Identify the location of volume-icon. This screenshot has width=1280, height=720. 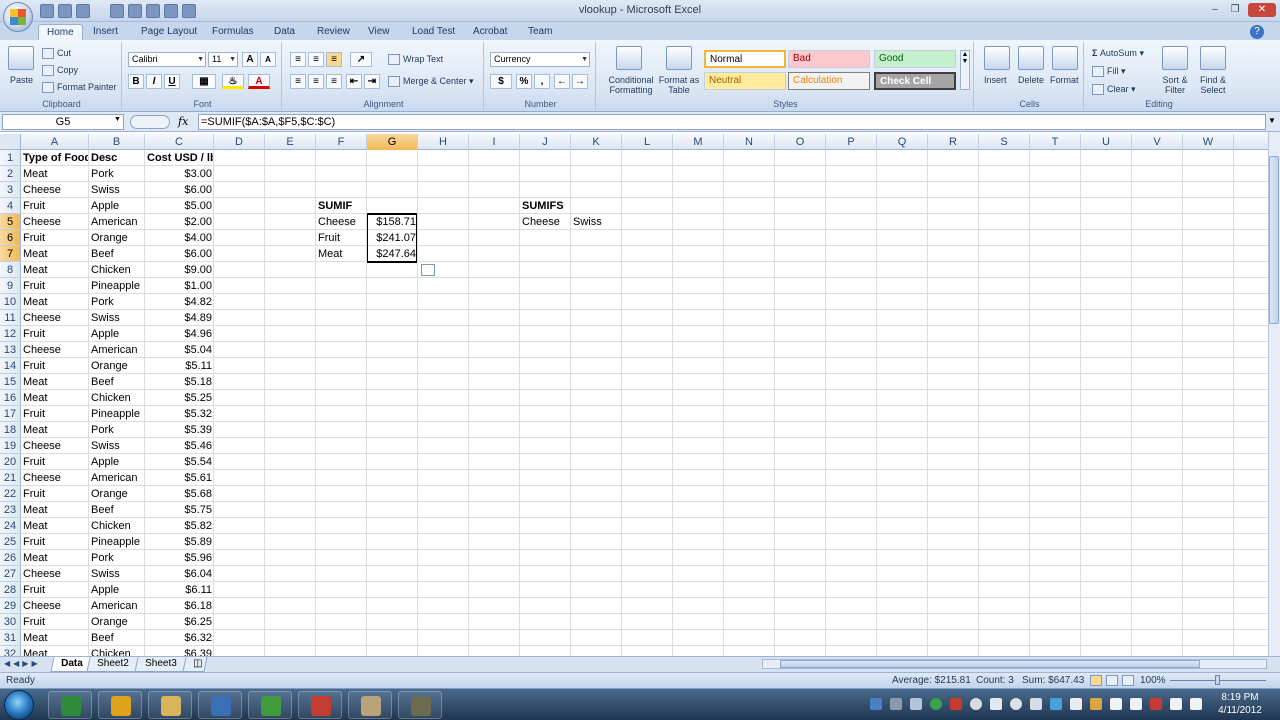
(1176, 704).